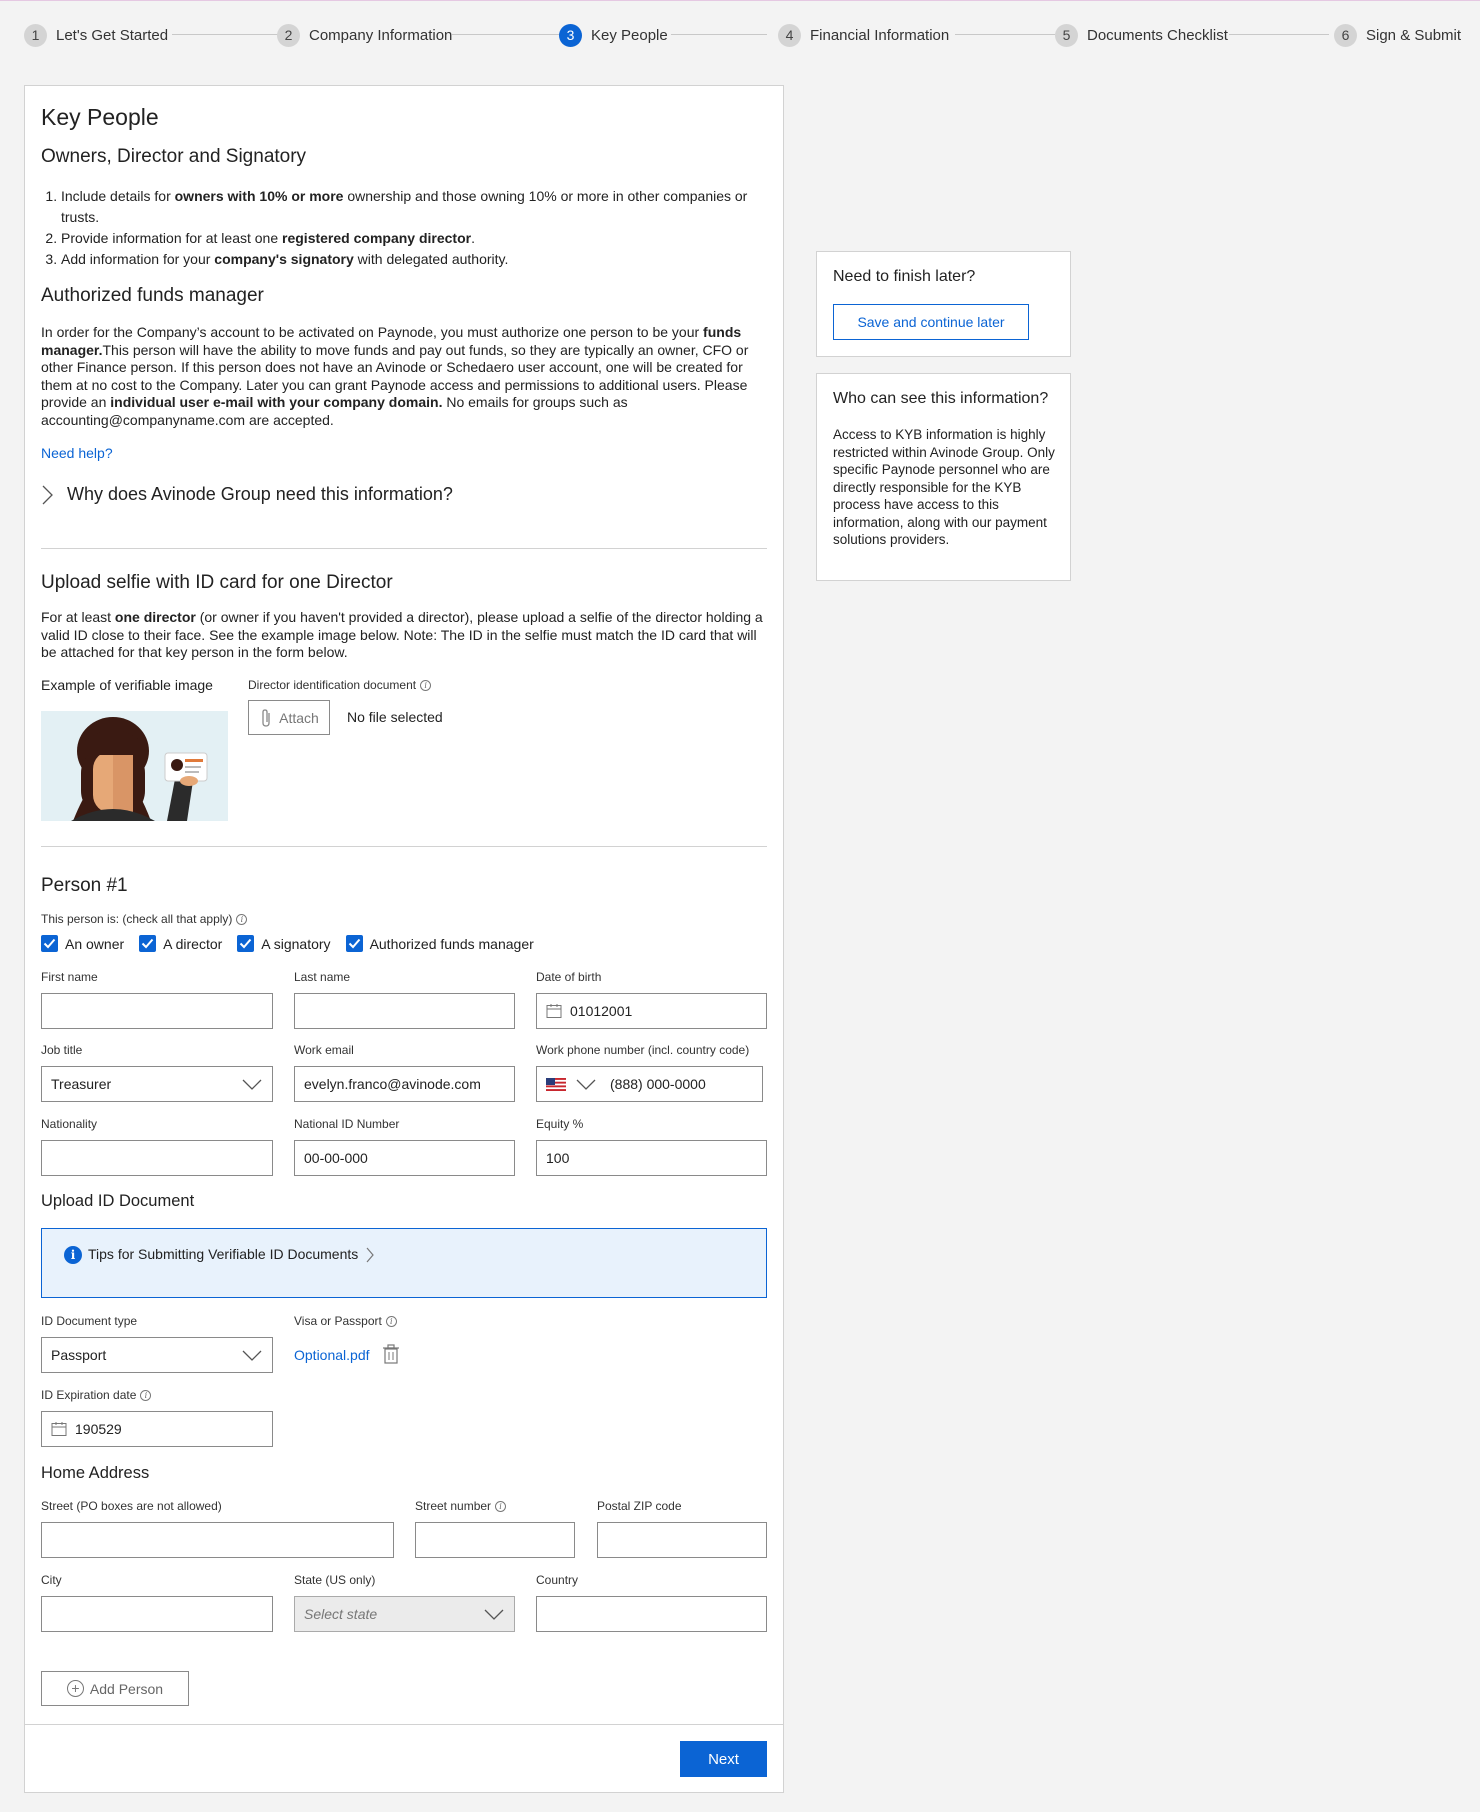  I want to click on owners-heading: Owners, Director and Signatory, so click(174, 156).